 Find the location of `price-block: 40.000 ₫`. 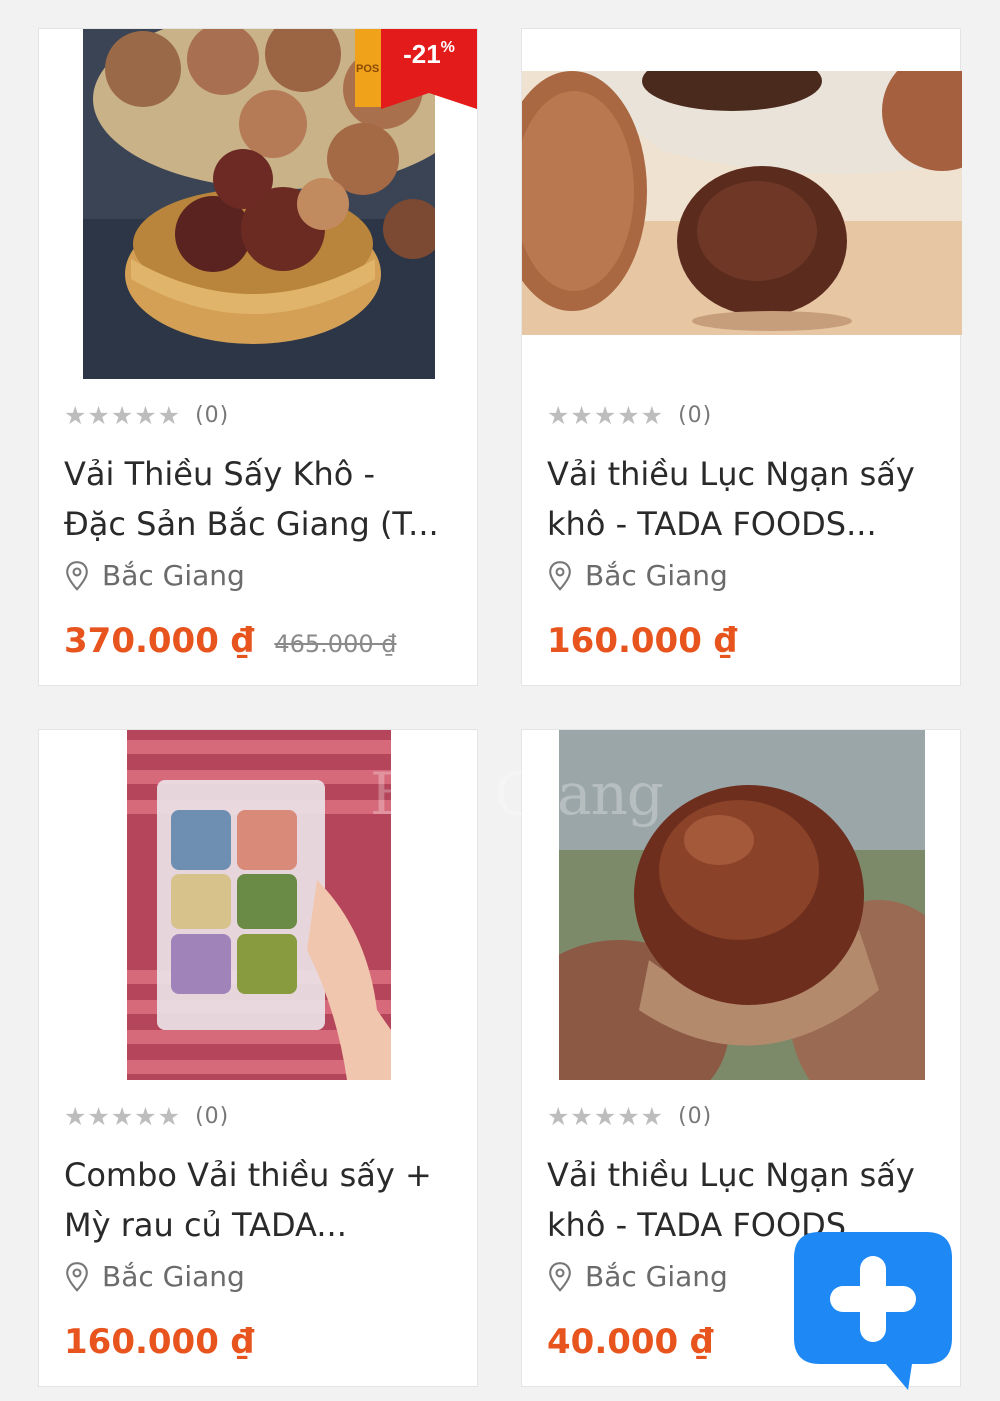

price-block: 40.000 ₫ is located at coordinates (630, 1342).